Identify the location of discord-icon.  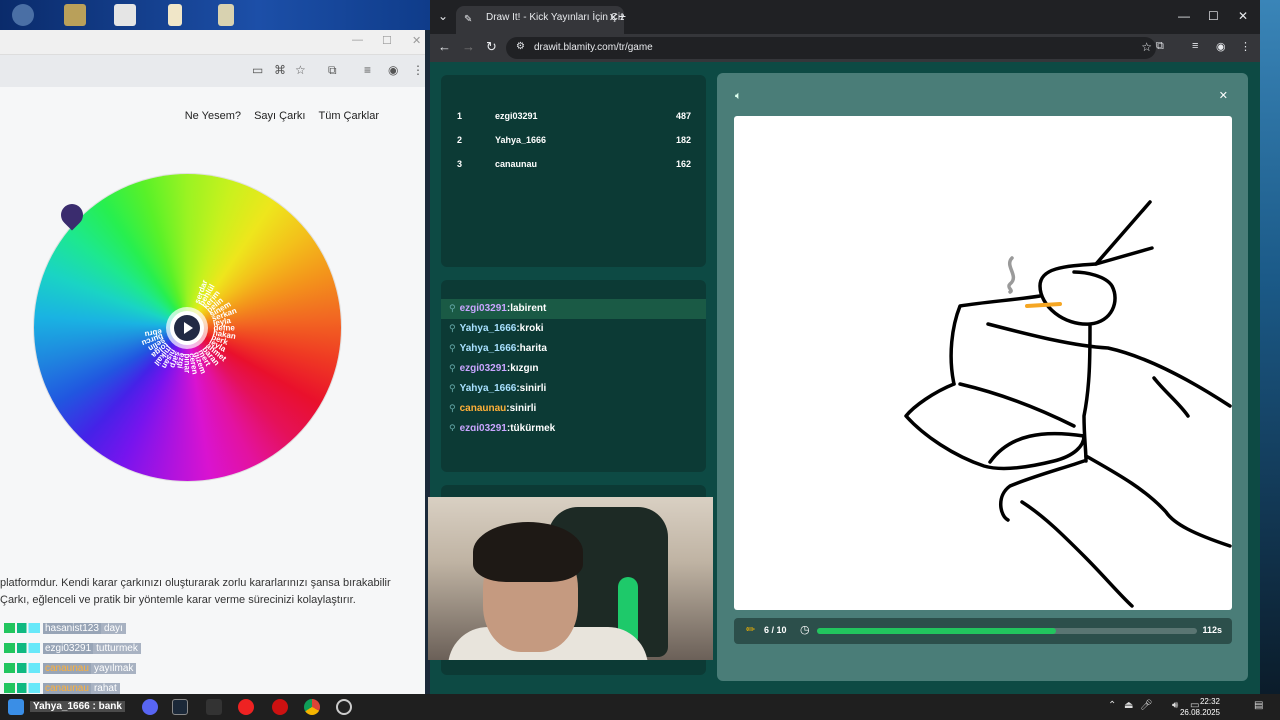
(150, 707).